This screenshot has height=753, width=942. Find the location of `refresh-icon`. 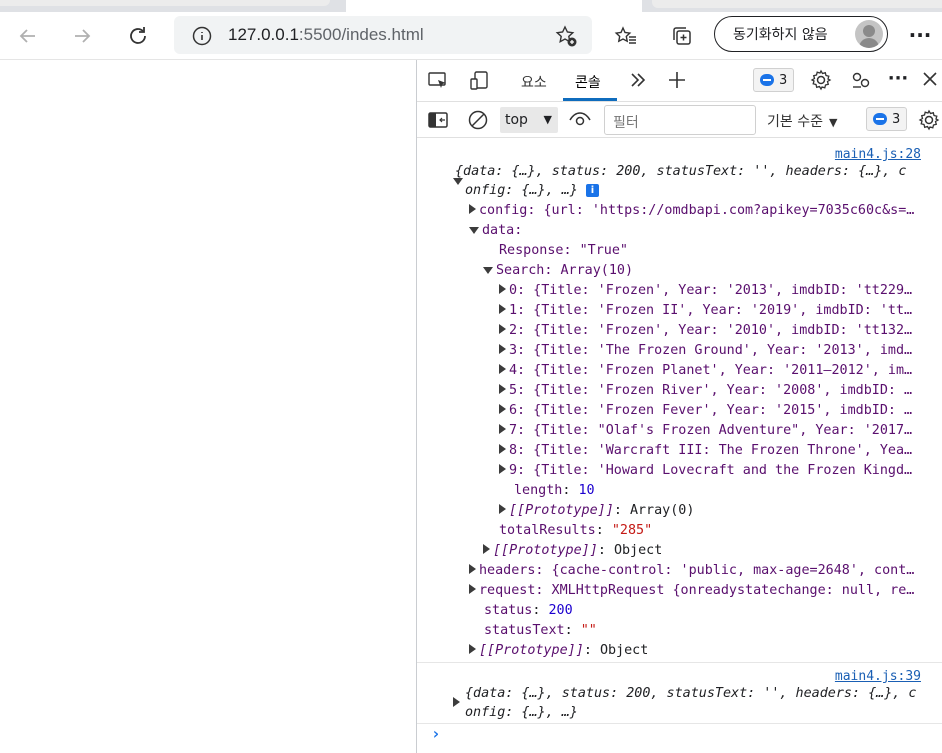

refresh-icon is located at coordinates (138, 36).